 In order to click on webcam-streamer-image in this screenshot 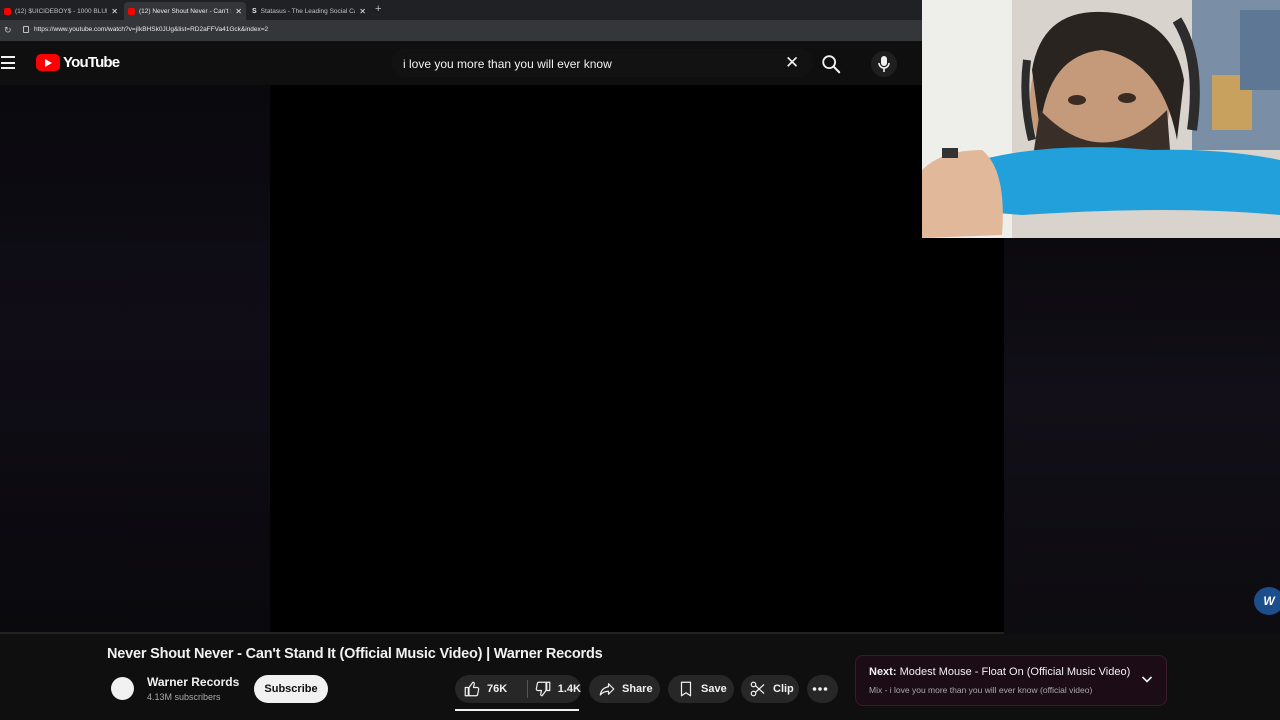, I will do `click(1101, 119)`.